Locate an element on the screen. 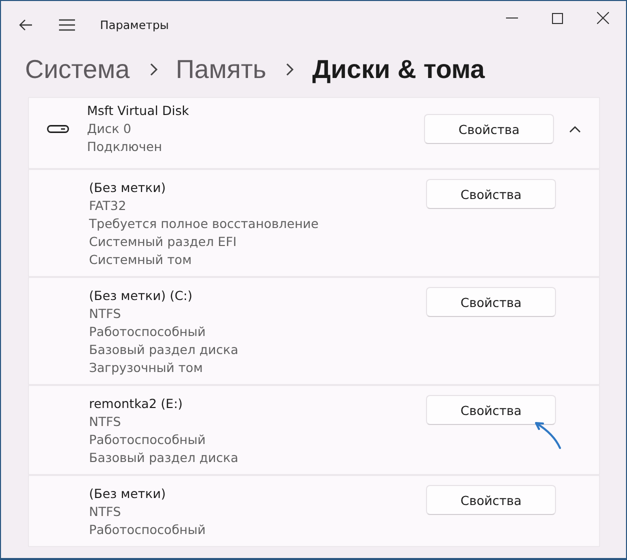 This screenshot has width=627, height=560. volume-detail: Системный раздел EFI is located at coordinates (163, 242).